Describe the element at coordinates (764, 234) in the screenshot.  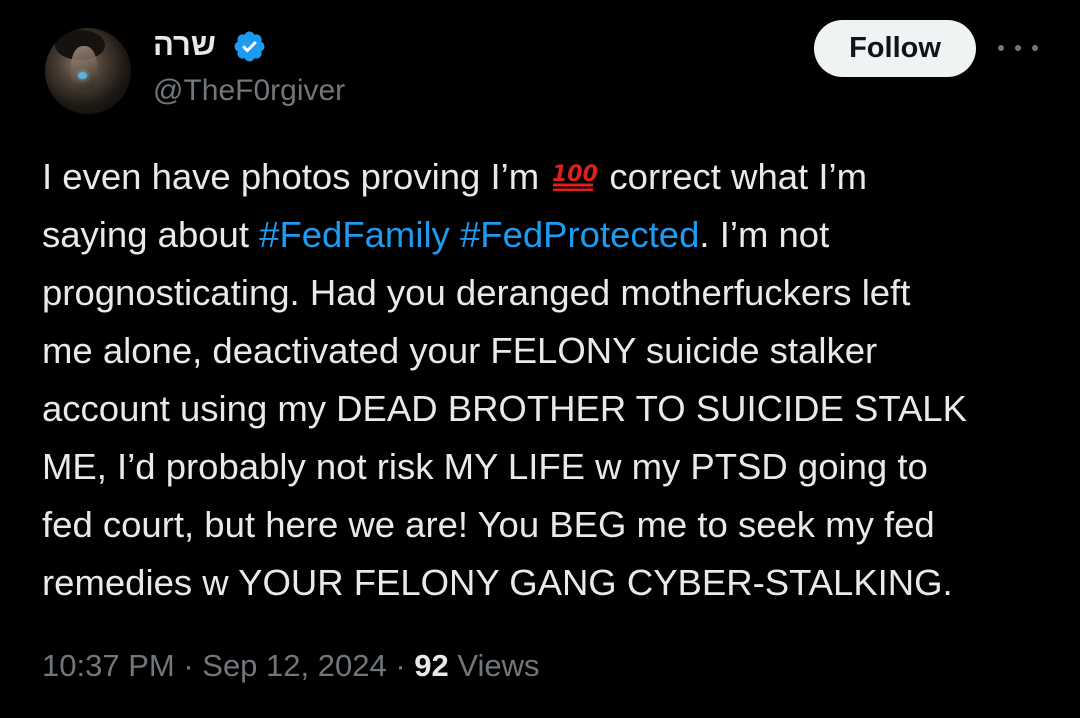
I see `tweet-text-segment: . I’m not` at that location.